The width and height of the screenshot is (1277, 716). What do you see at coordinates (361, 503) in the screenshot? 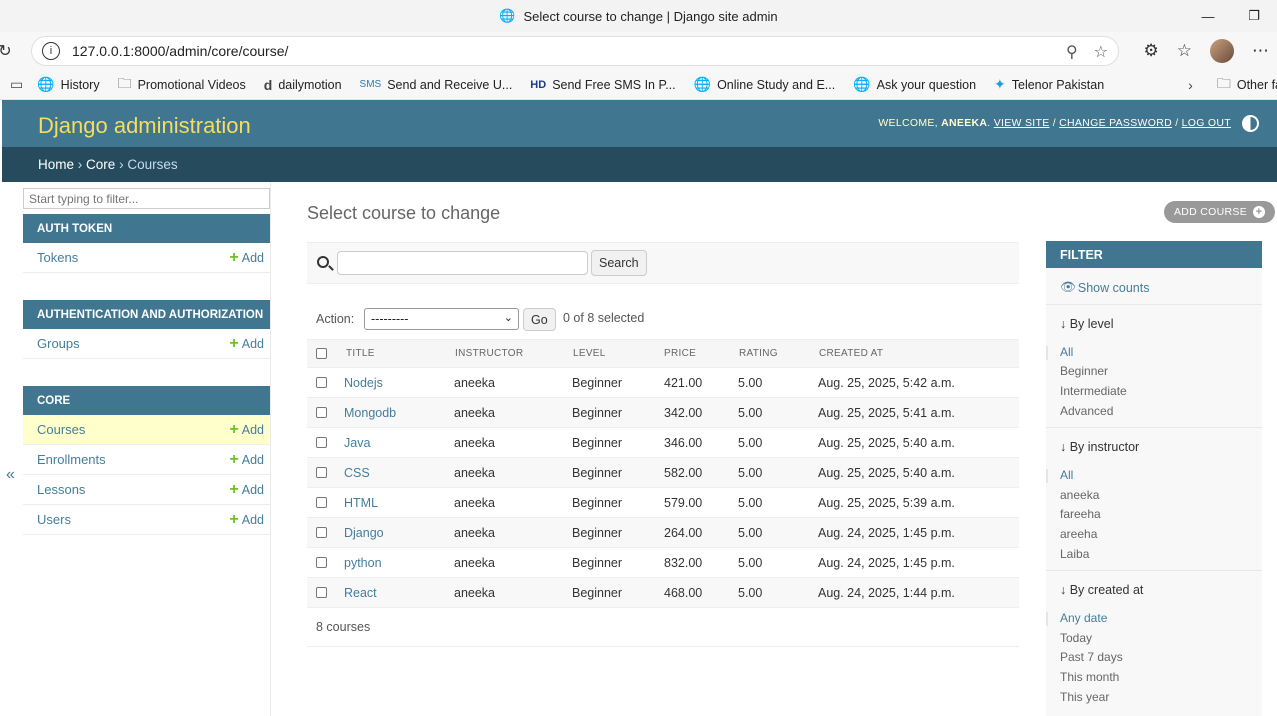
I see `course-link: HTML` at bounding box center [361, 503].